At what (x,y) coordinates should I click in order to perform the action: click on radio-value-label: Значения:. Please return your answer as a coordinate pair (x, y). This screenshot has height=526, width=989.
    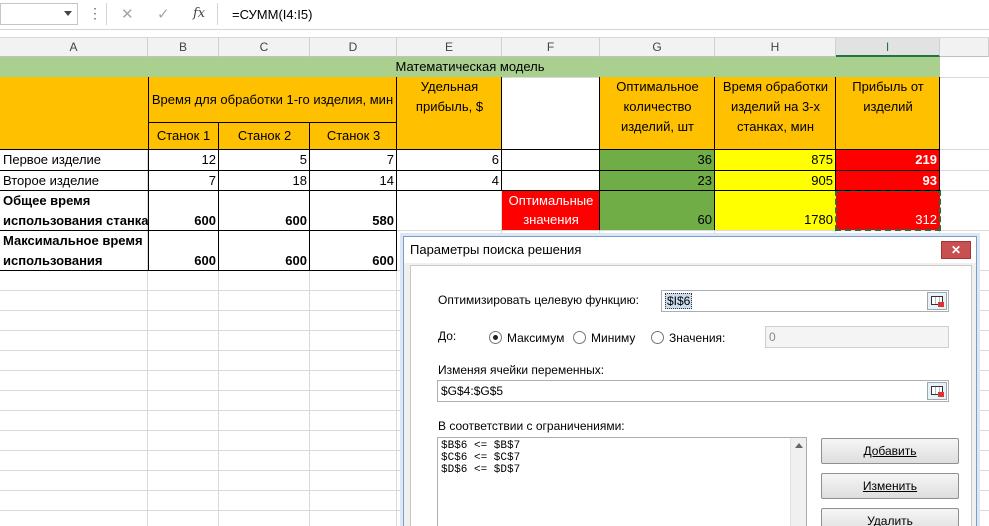
    Looking at the image, I should click on (697, 338).